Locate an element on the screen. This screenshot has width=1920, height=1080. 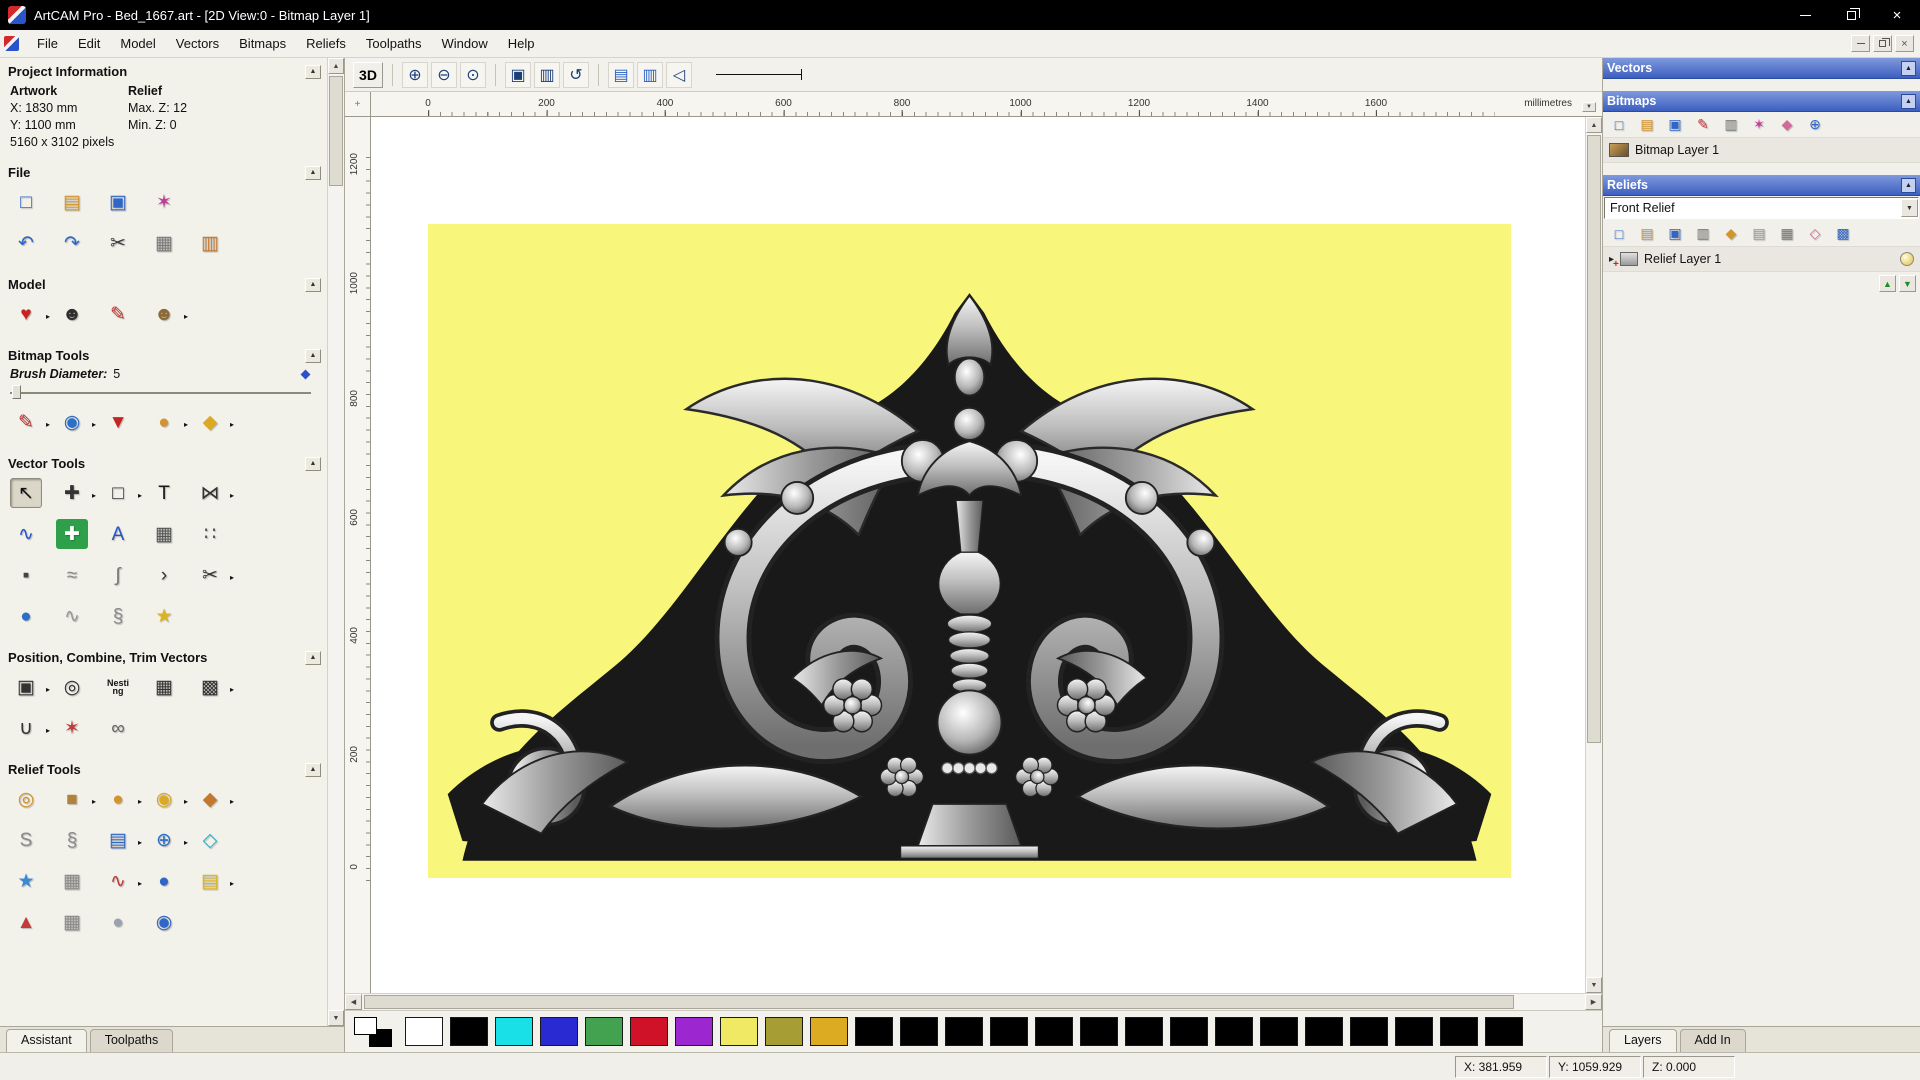
relief-select: Front Relief ▼ is located at coordinates (1761, 208).